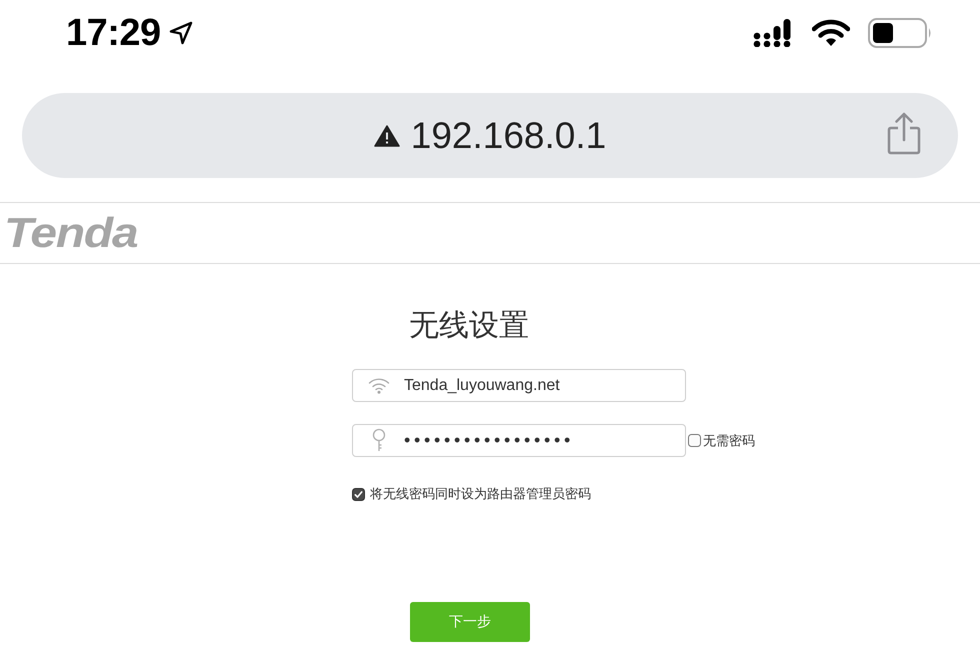  I want to click on url-text: 192.168.0.1, so click(508, 135).